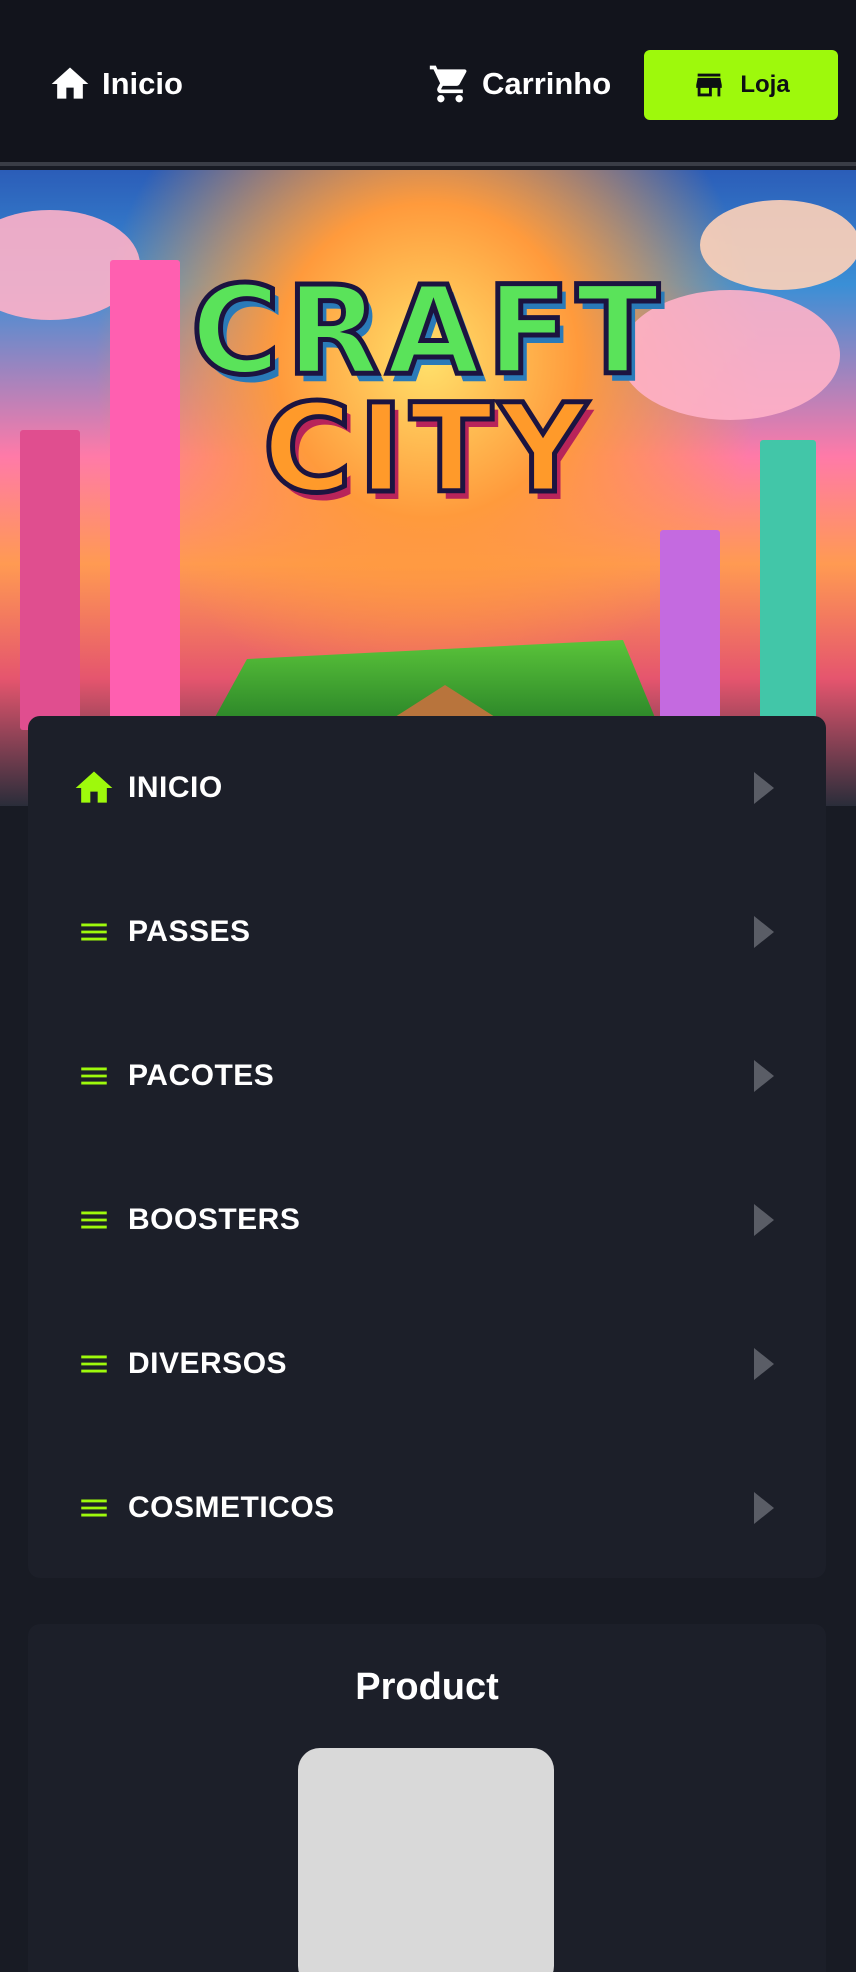 Image resolution: width=856 pixels, height=1972 pixels. Describe the element at coordinates (448, 84) in the screenshot. I see `cart-icon` at that location.